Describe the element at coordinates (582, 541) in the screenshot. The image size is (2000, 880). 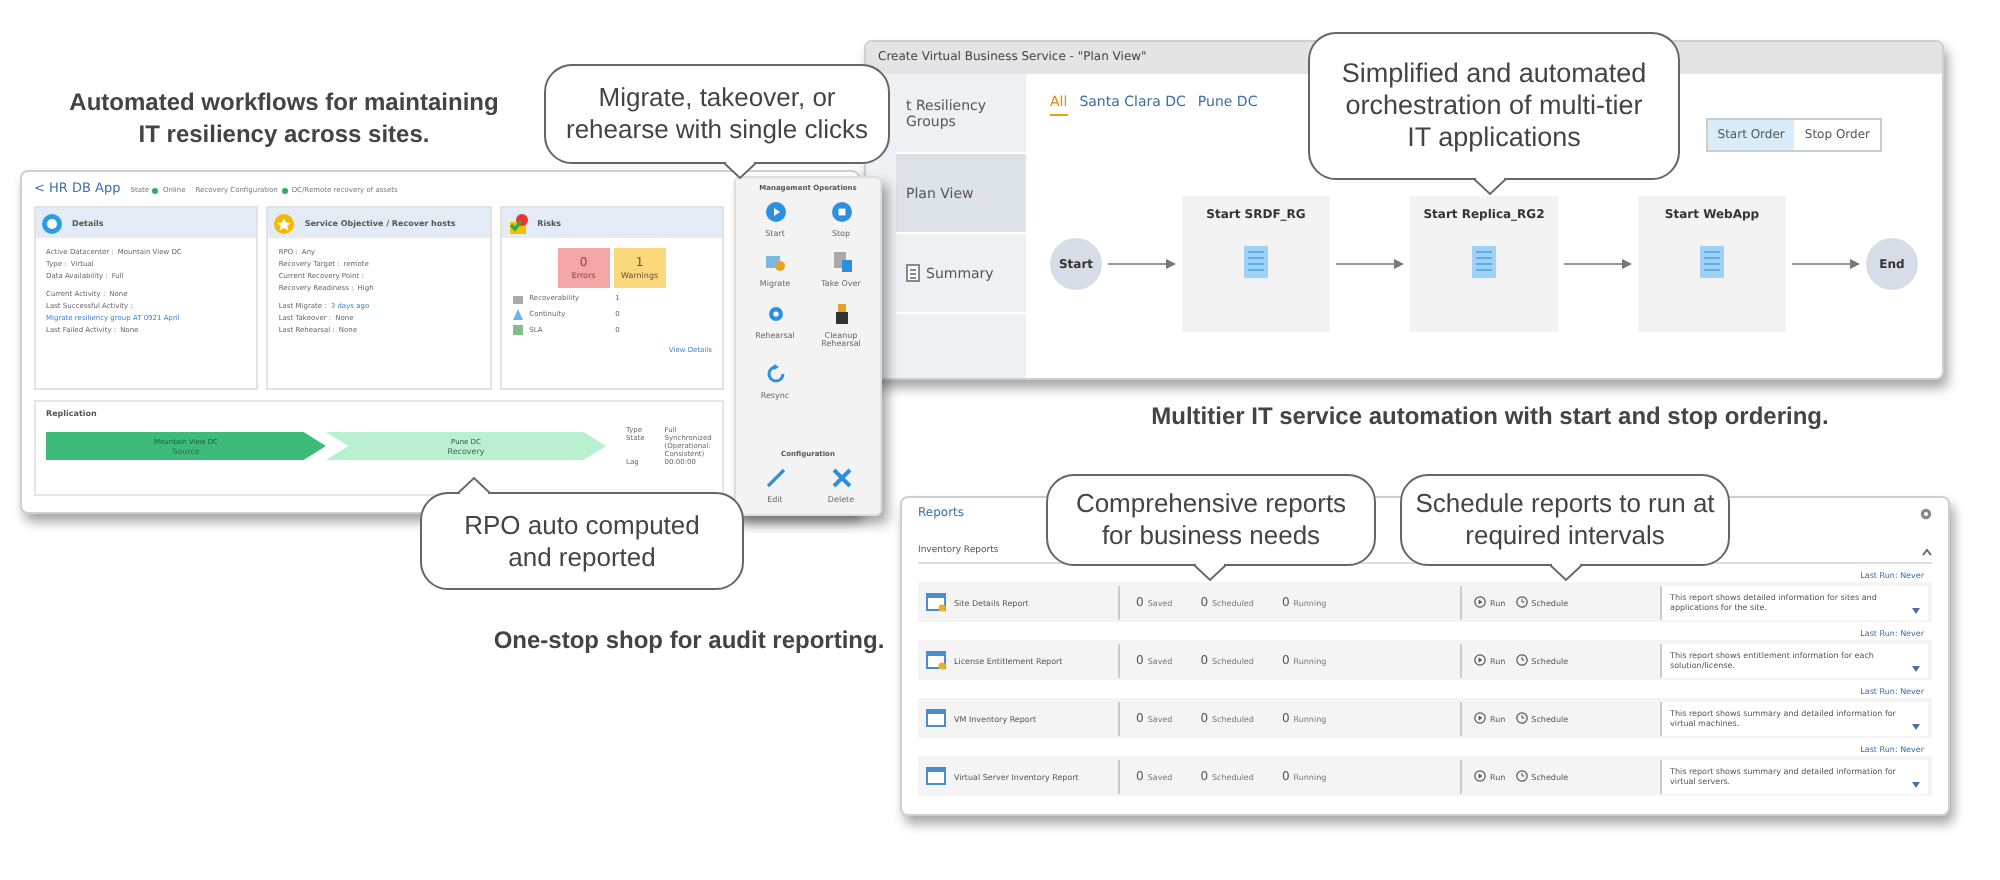
I see `callout-text: RPO auto computed and reported` at that location.